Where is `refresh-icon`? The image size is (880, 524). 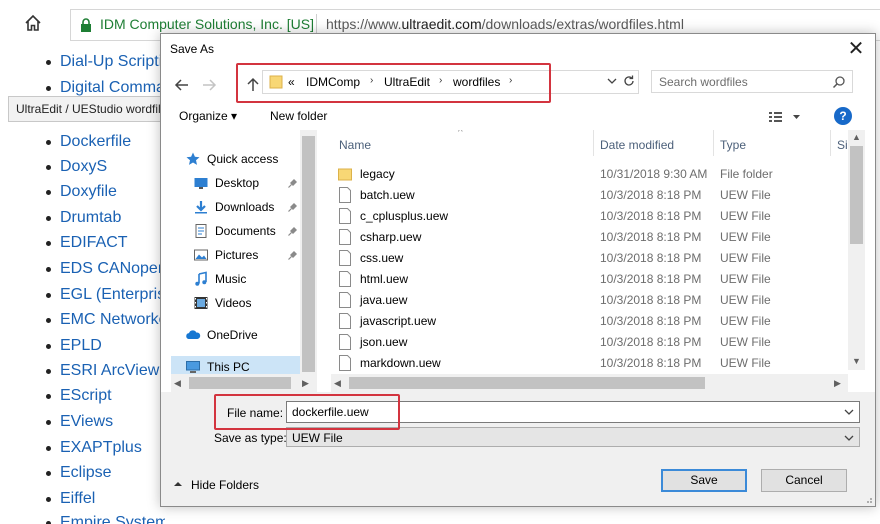
refresh-icon is located at coordinates (629, 81).